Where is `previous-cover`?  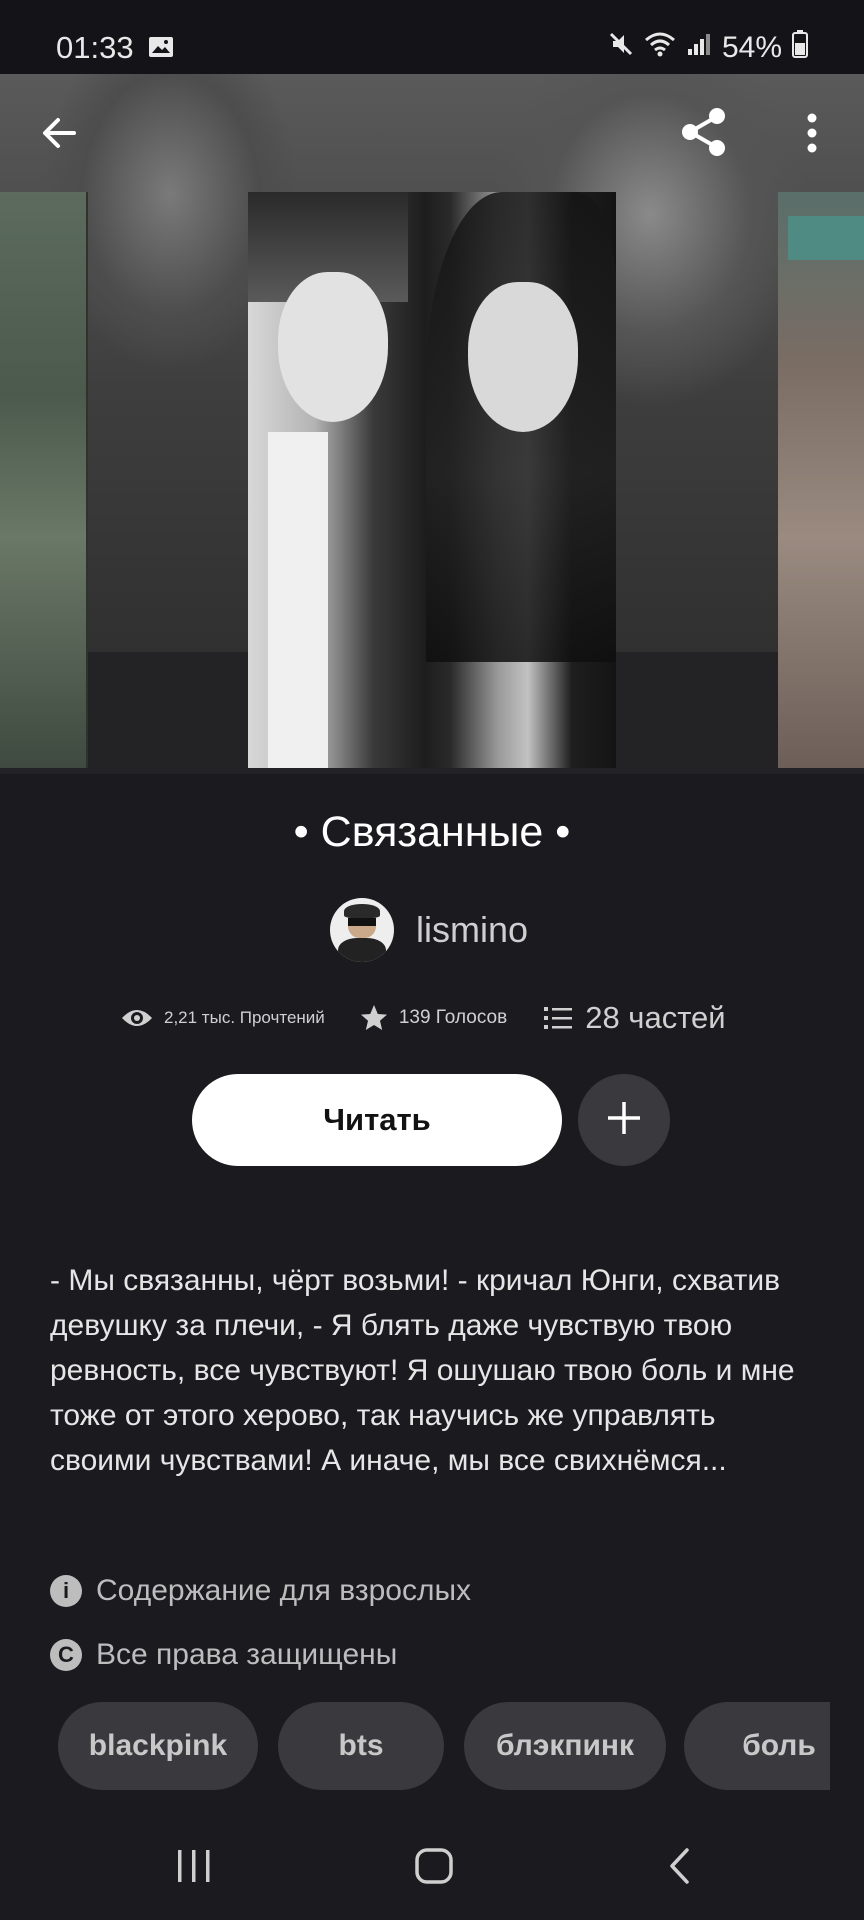
previous-cover is located at coordinates (44, 480).